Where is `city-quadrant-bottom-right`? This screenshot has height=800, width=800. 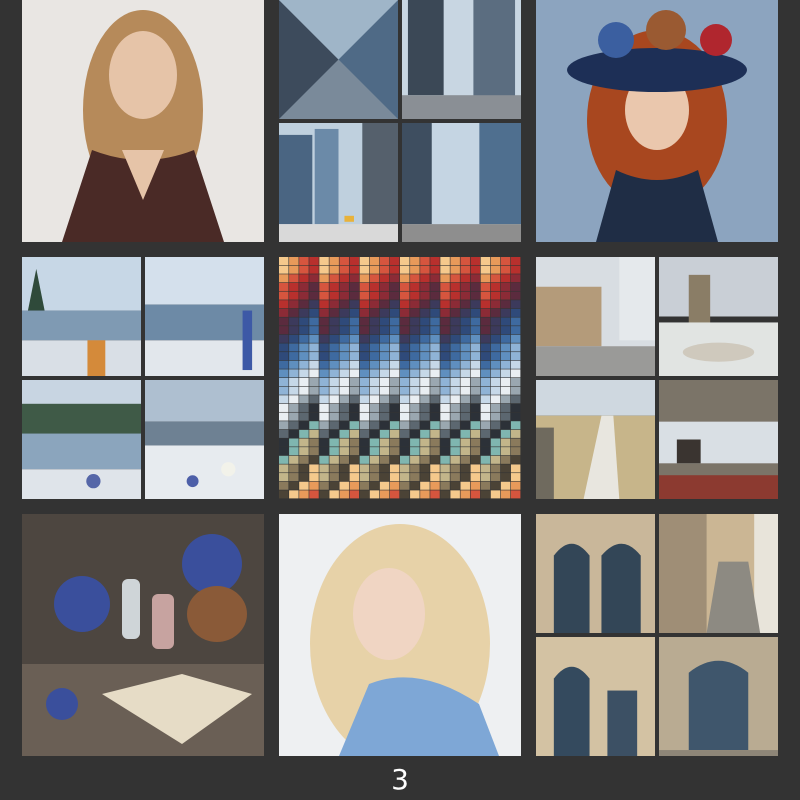 city-quadrant-bottom-right is located at coordinates (461, 182).